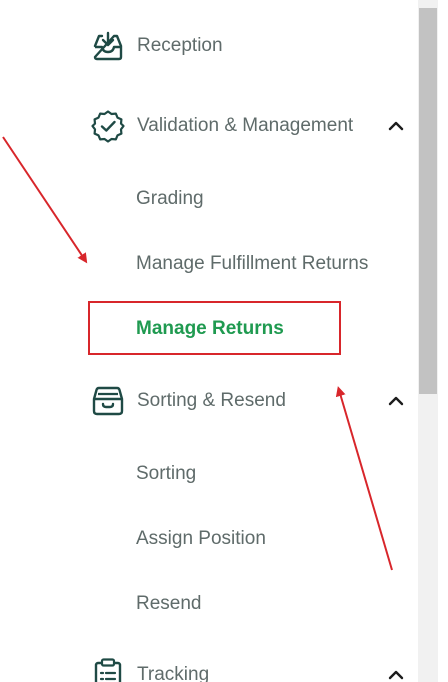 The width and height of the screenshot is (448, 682). Describe the element at coordinates (173, 673) in the screenshot. I see `menu-item-tracking-label: Tracking` at that location.